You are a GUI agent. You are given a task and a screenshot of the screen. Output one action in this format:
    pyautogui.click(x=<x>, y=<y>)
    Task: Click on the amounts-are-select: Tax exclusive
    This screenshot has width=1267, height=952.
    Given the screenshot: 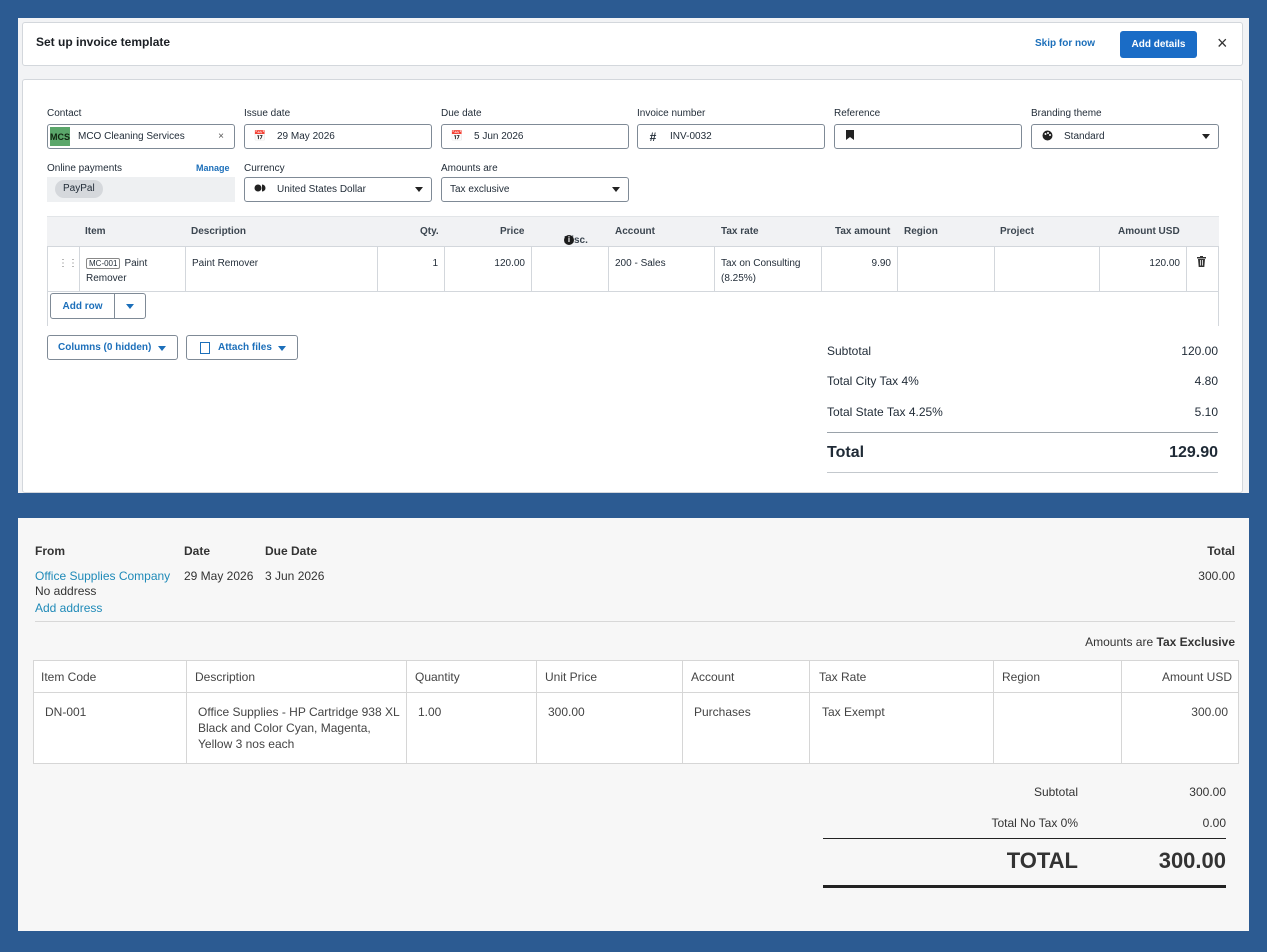 What is the action you would take?
    pyautogui.click(x=535, y=189)
    